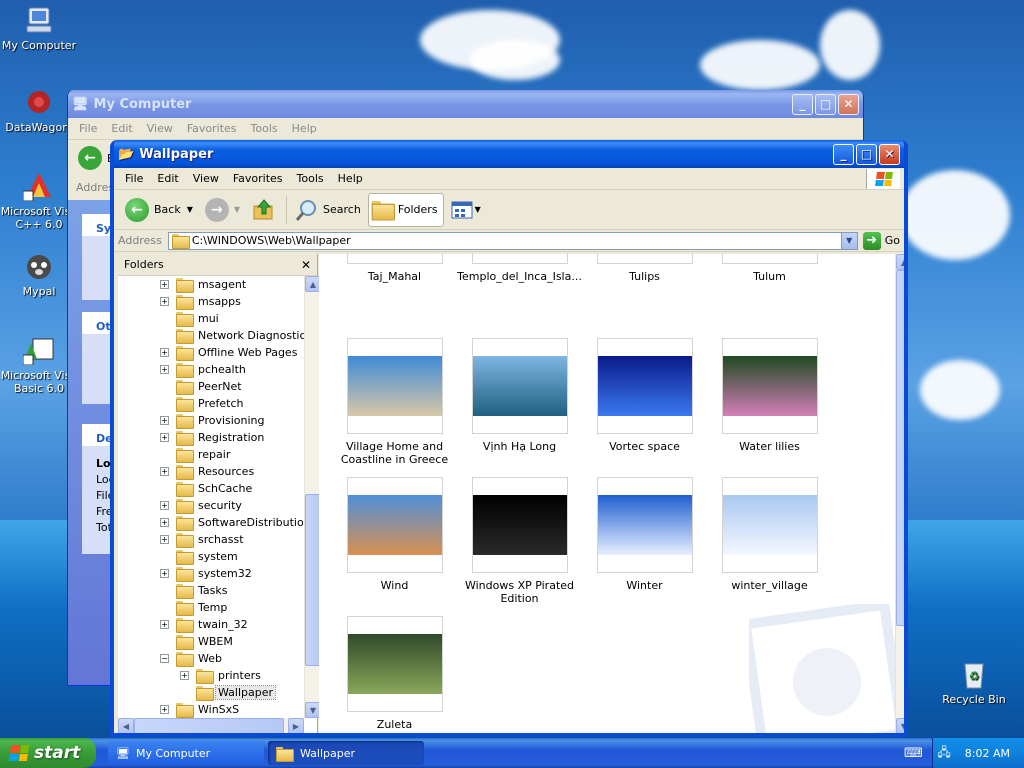 The image size is (1024, 768). I want to click on tree-item: + Offline Web Pages, so click(229, 352).